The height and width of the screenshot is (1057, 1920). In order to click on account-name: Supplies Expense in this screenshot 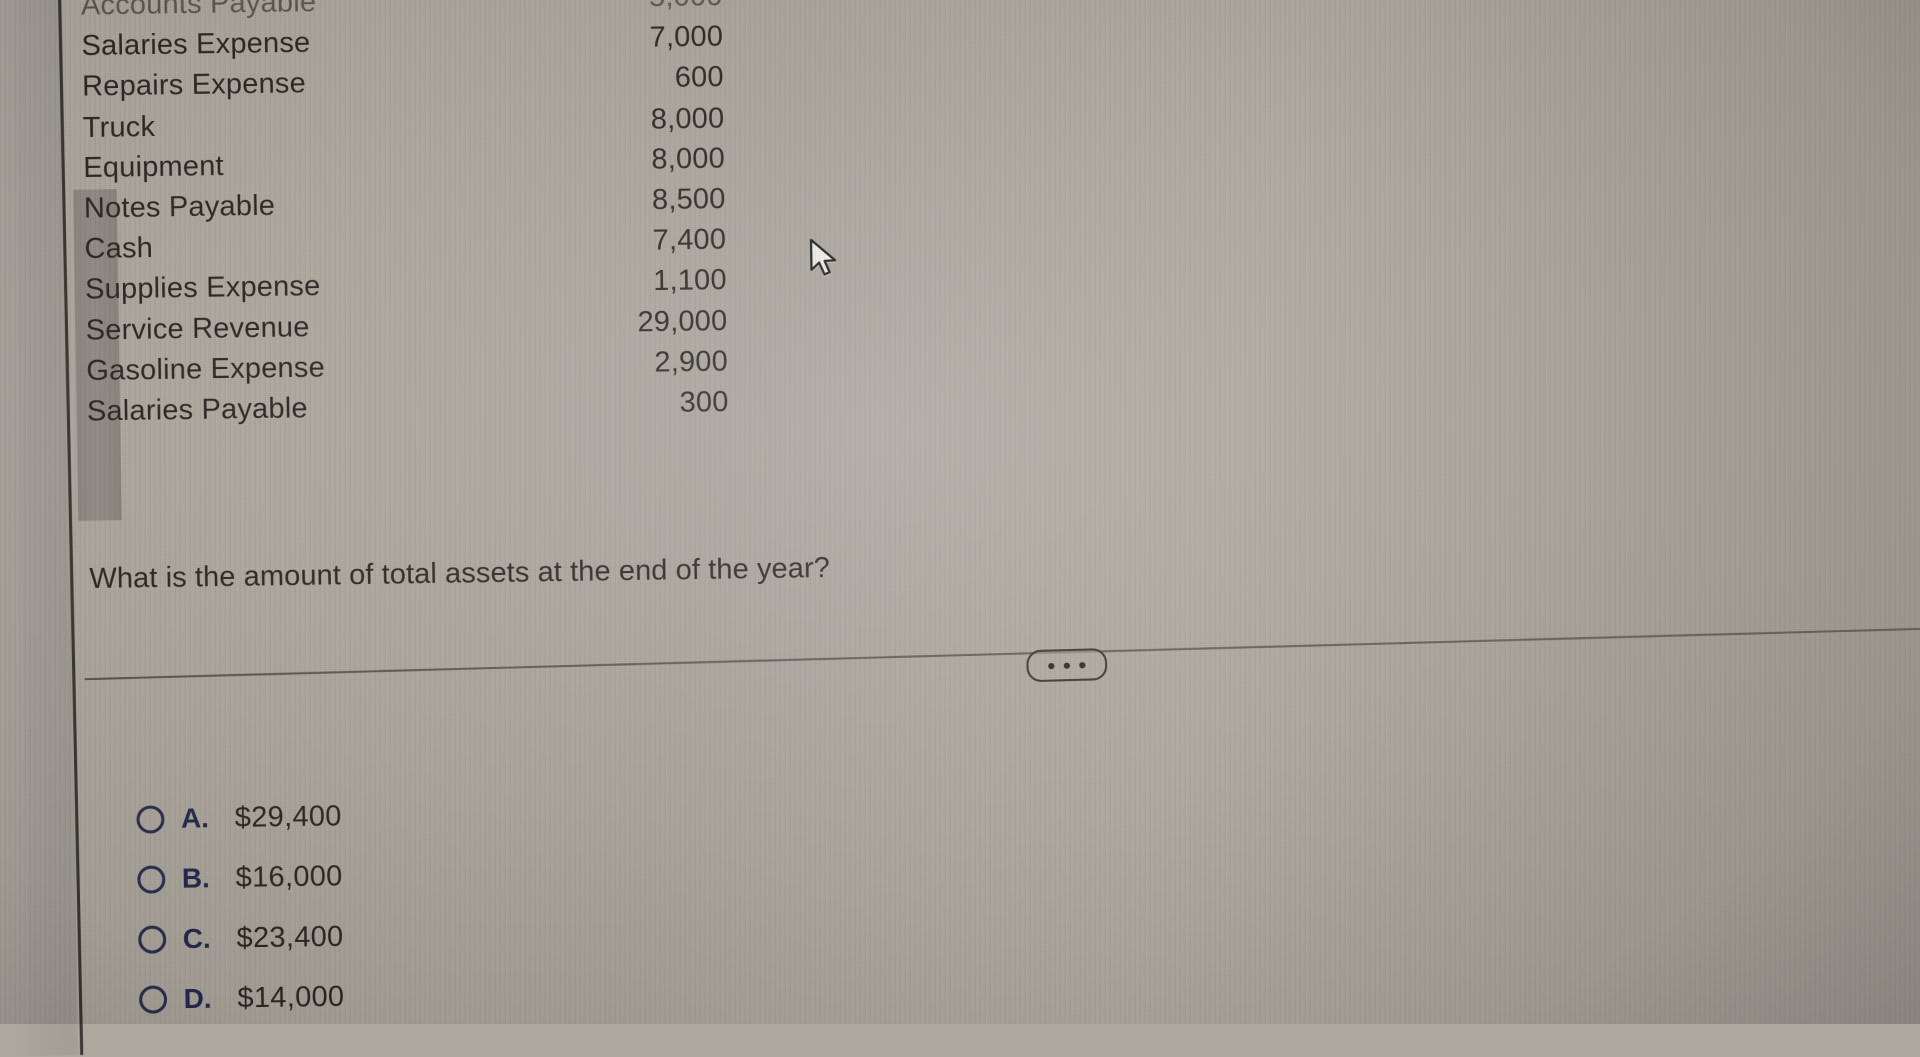, I will do `click(202, 287)`.